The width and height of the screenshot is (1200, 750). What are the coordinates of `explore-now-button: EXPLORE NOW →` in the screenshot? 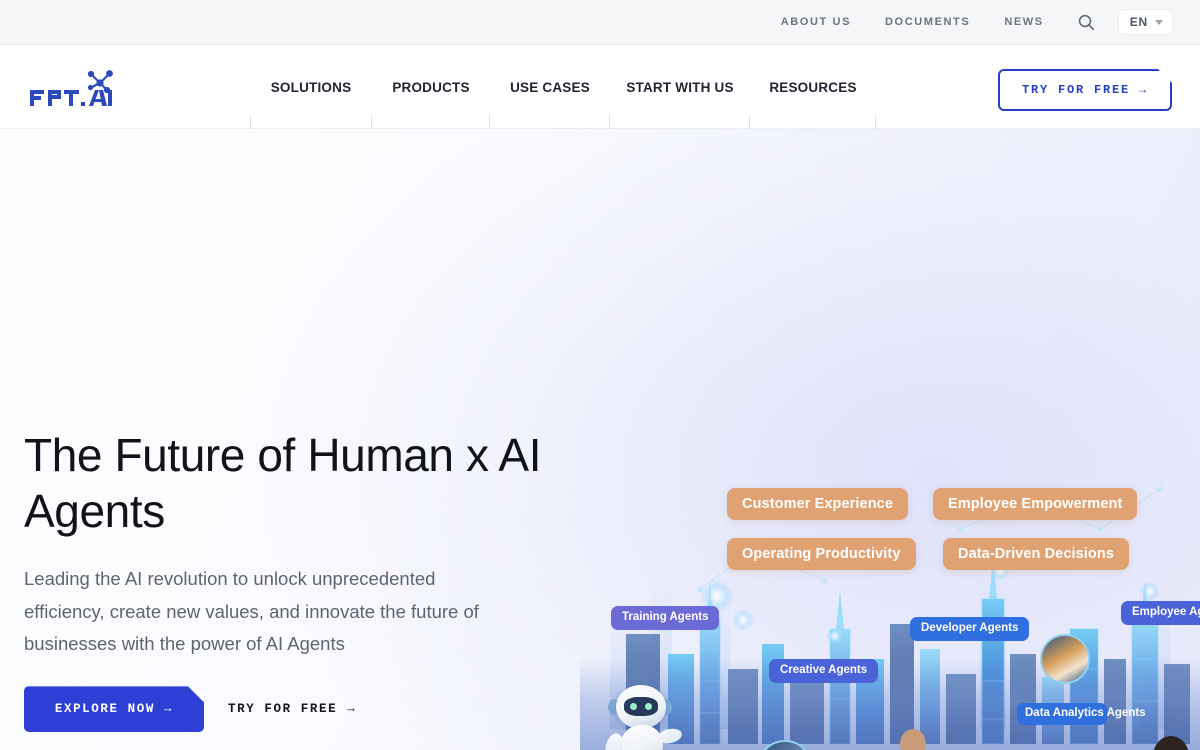 It's located at (114, 709).